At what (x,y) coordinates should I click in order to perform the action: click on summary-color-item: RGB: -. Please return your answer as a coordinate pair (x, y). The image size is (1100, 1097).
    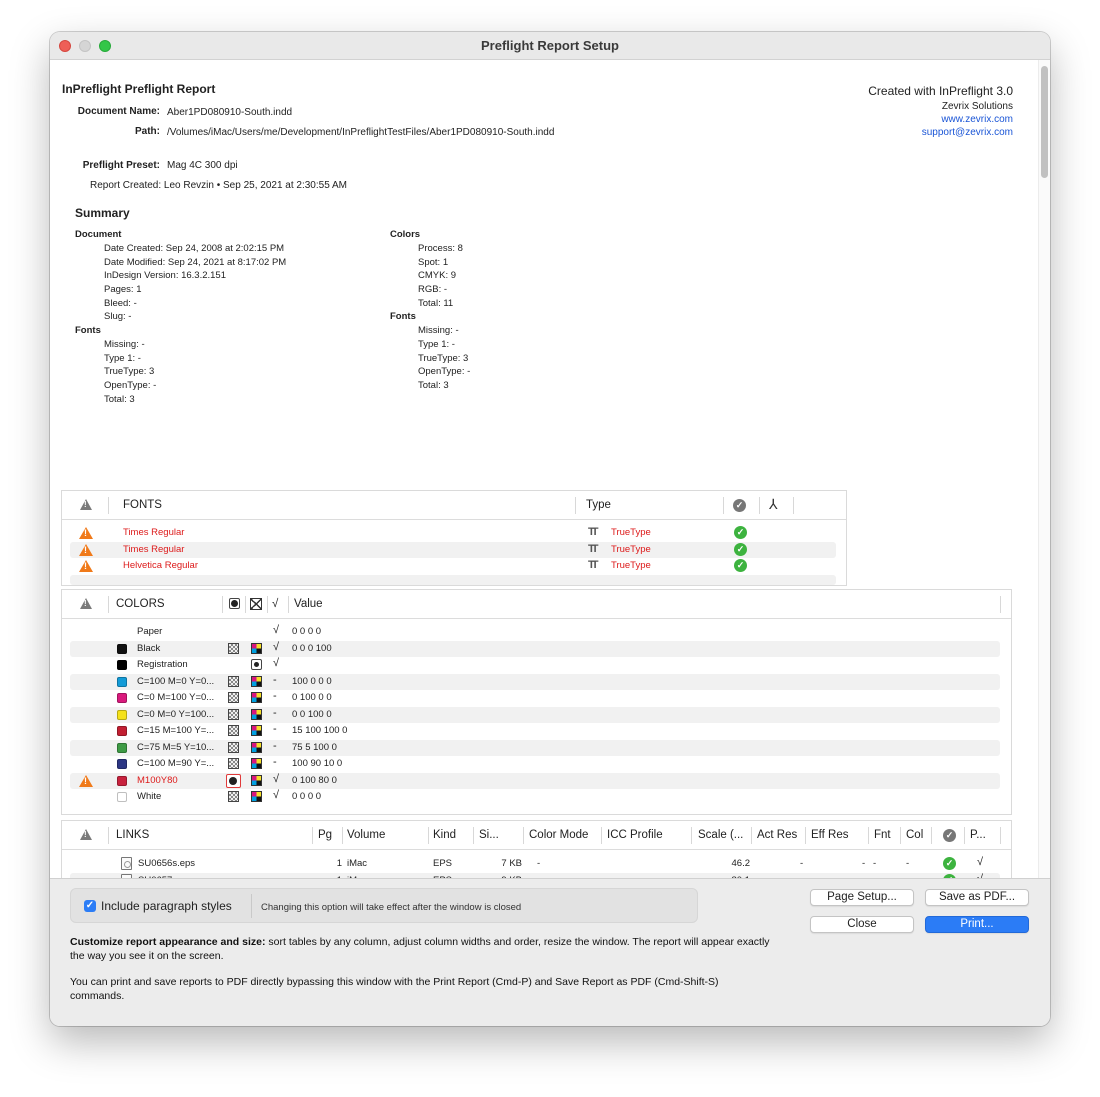
    Looking at the image, I should click on (433, 289).